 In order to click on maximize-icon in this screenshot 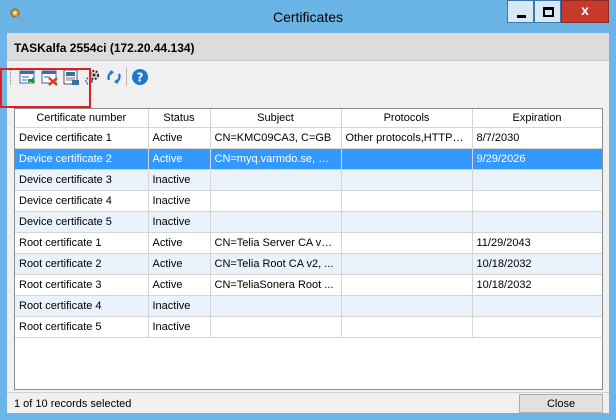, I will do `click(548, 12)`.